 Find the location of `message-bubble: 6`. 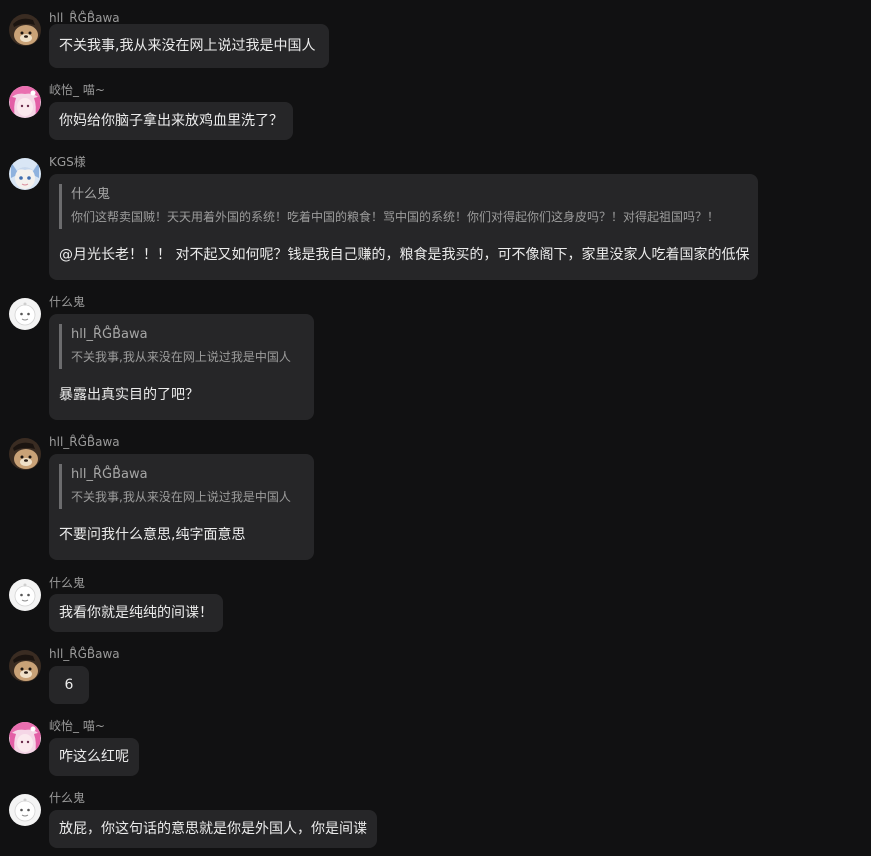

message-bubble: 6 is located at coordinates (69, 685).